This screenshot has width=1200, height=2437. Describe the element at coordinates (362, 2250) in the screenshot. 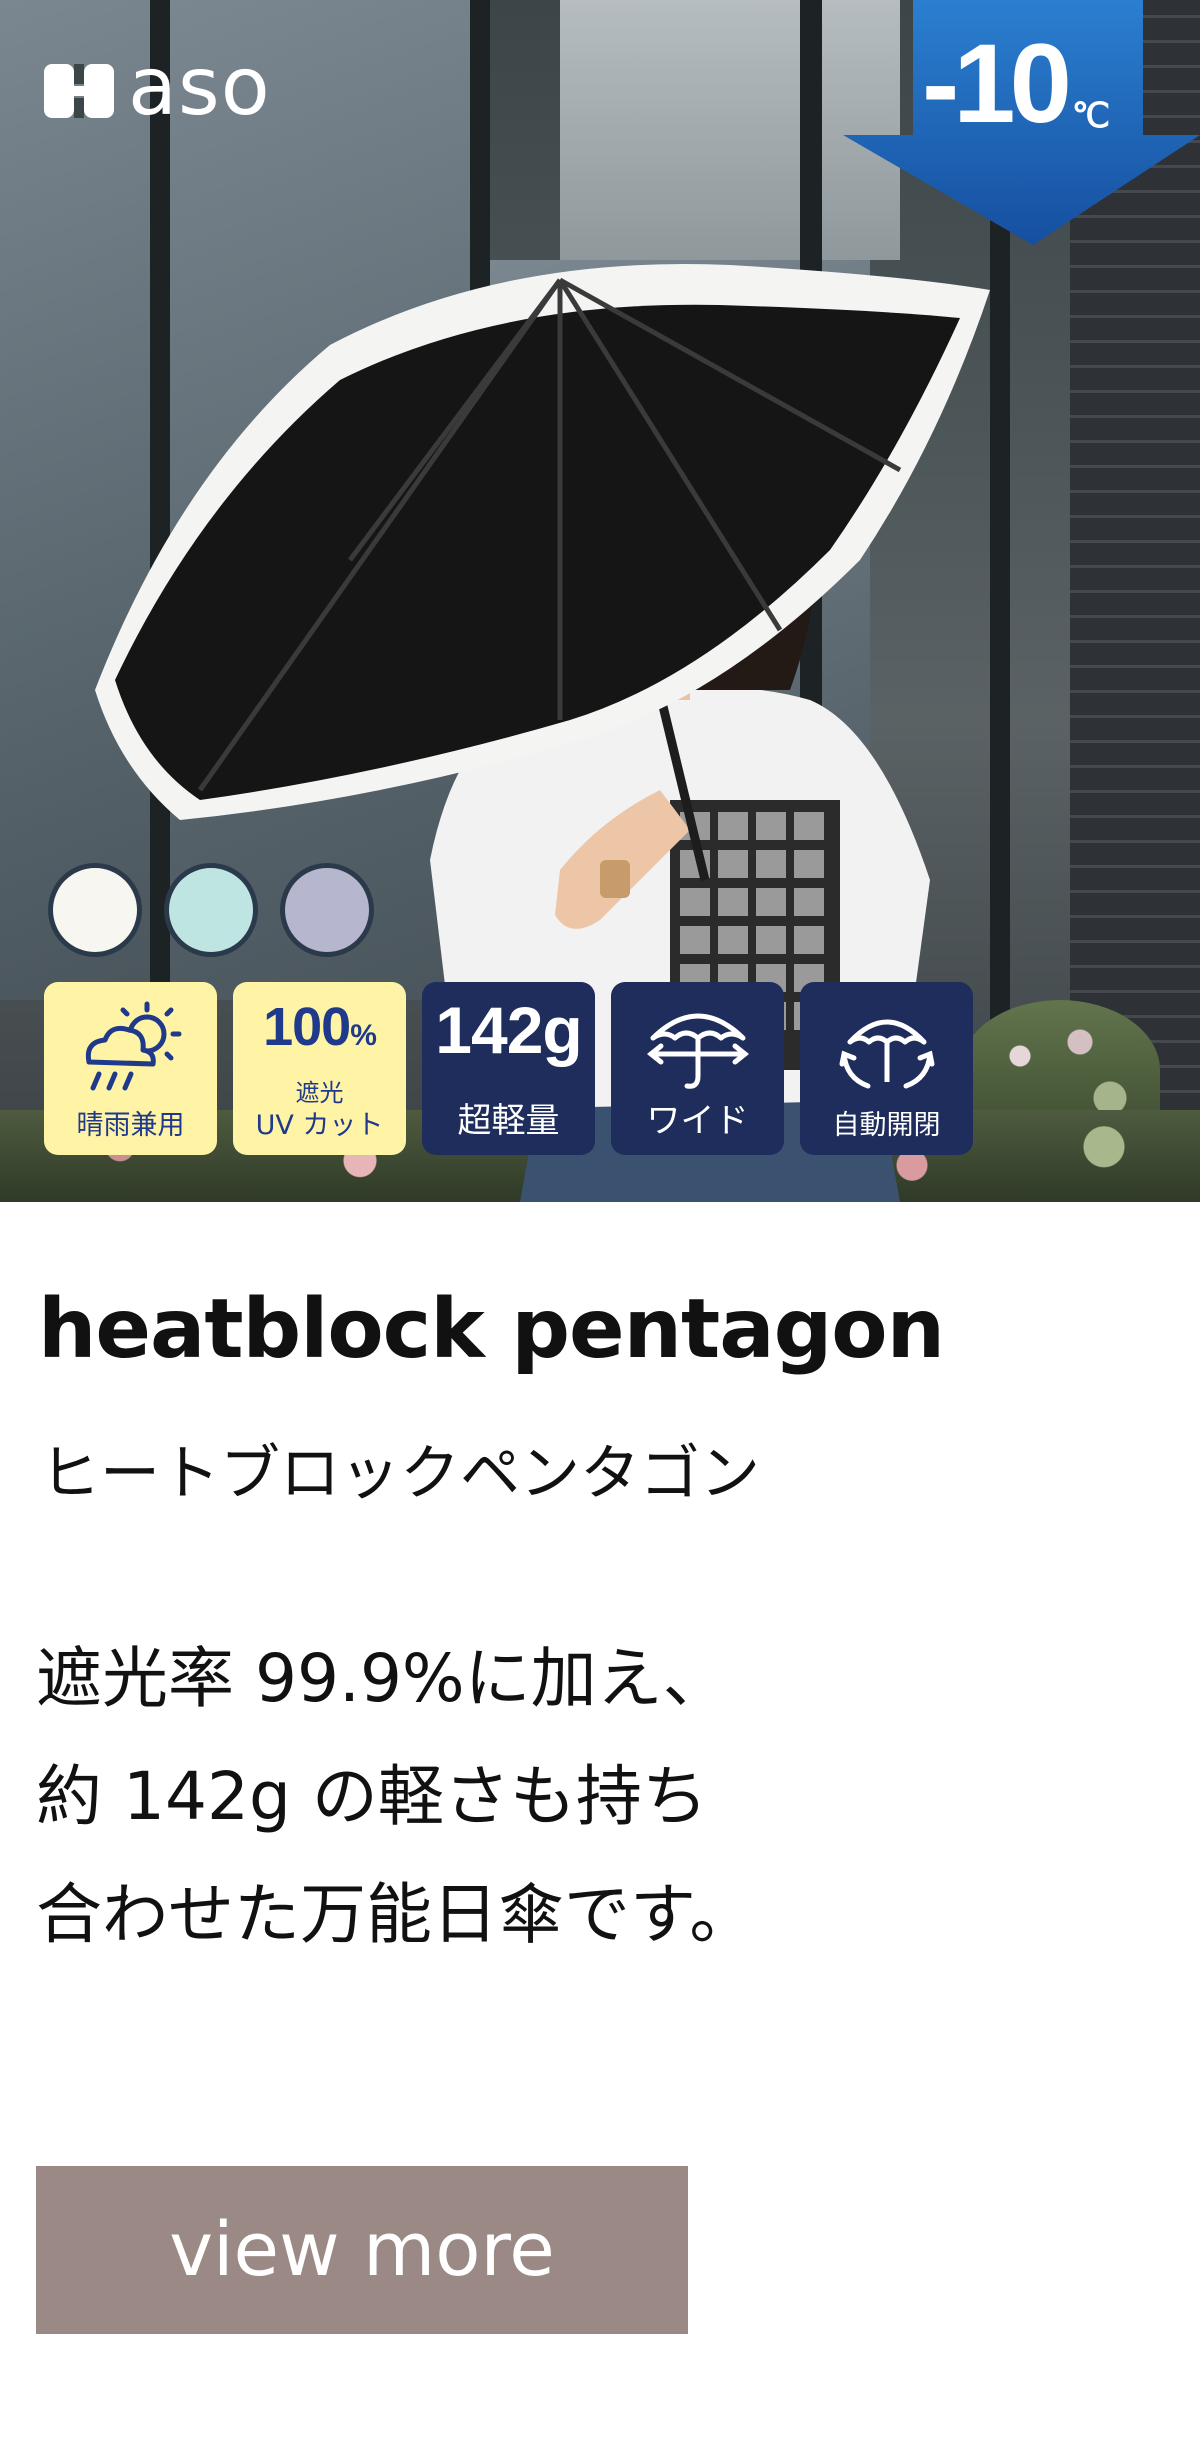

I see `view-more-button: view more` at that location.